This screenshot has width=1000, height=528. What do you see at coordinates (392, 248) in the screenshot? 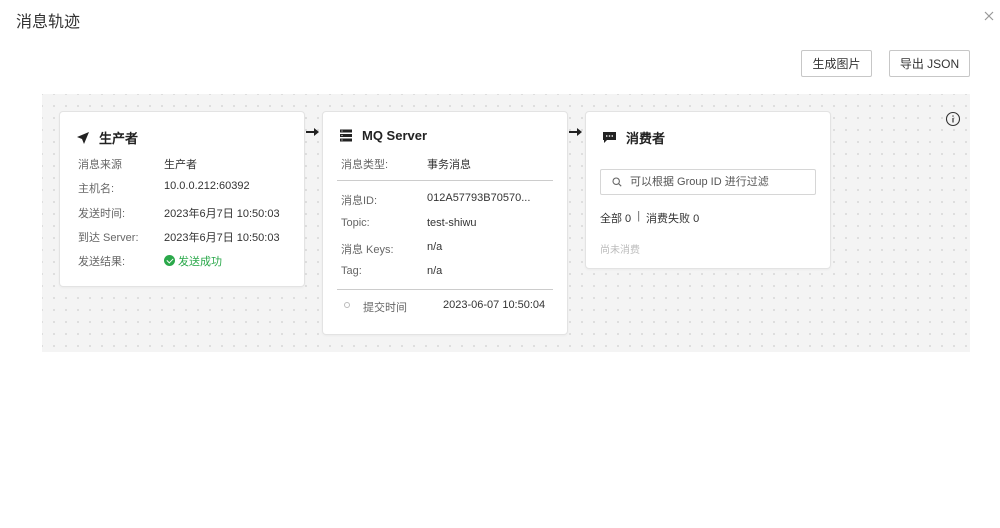
I see `mq-row-keys: 消息 Keys: n/a` at bounding box center [392, 248].